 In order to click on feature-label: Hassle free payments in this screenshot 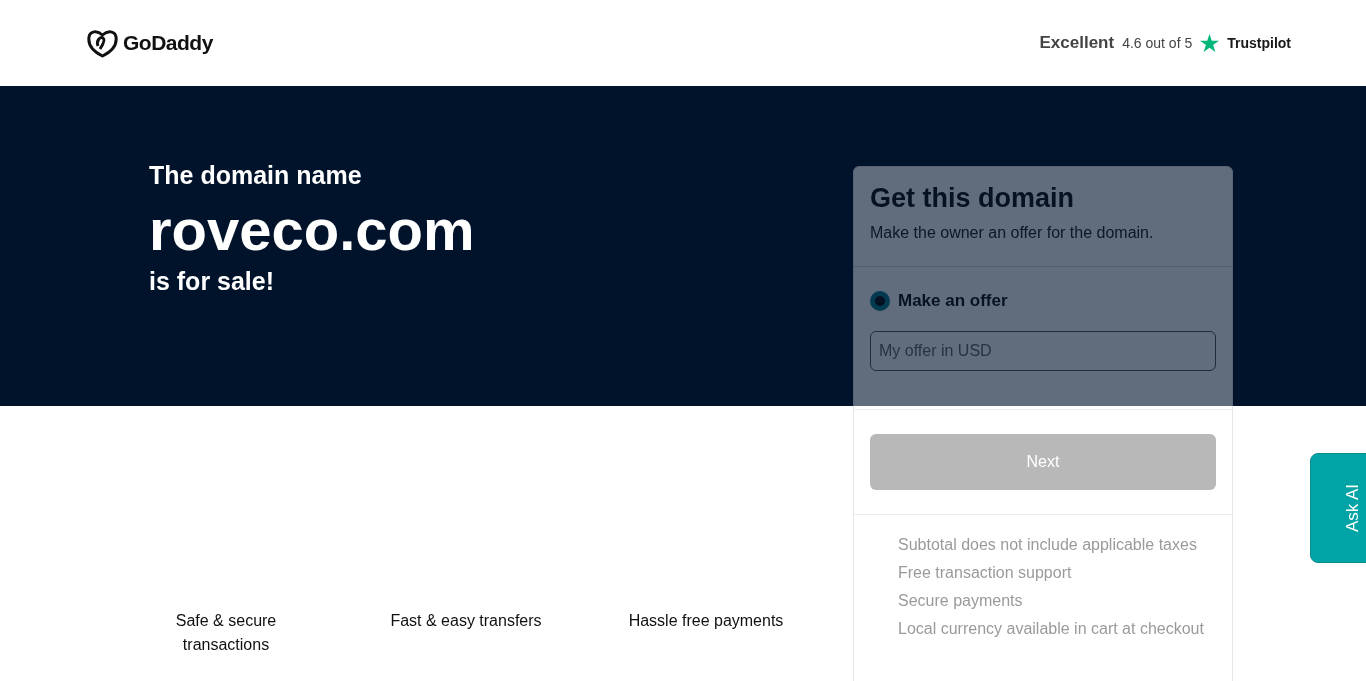, I will do `click(706, 621)`.